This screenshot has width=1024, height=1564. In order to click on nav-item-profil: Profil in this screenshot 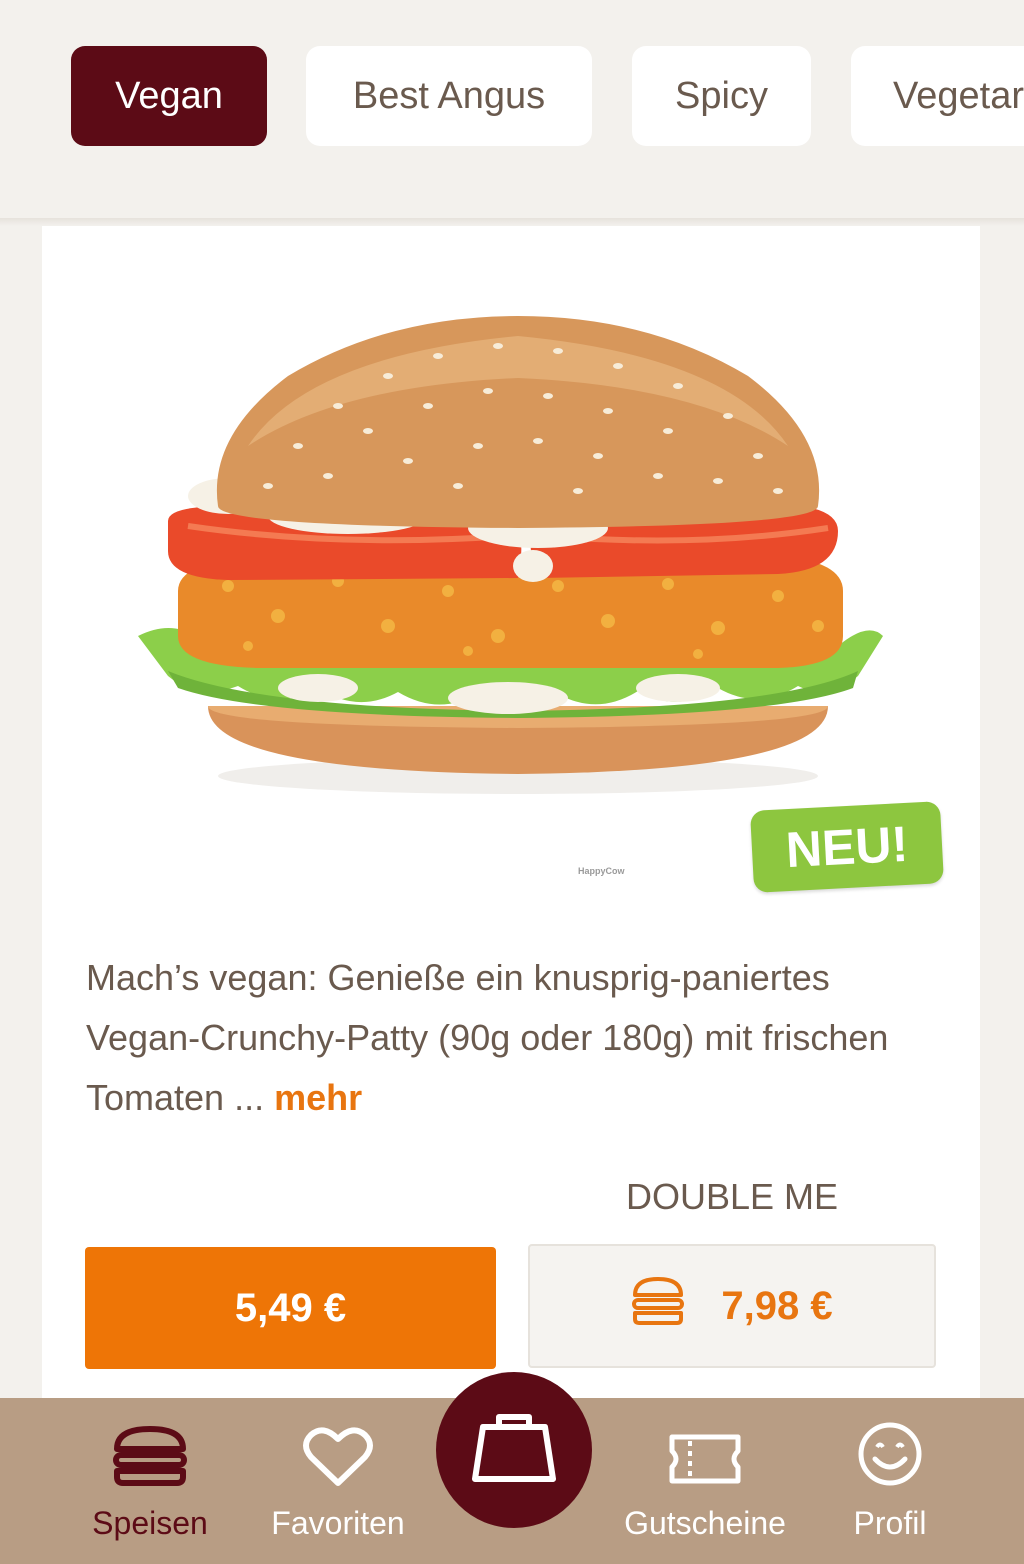, I will do `click(890, 1481)`.